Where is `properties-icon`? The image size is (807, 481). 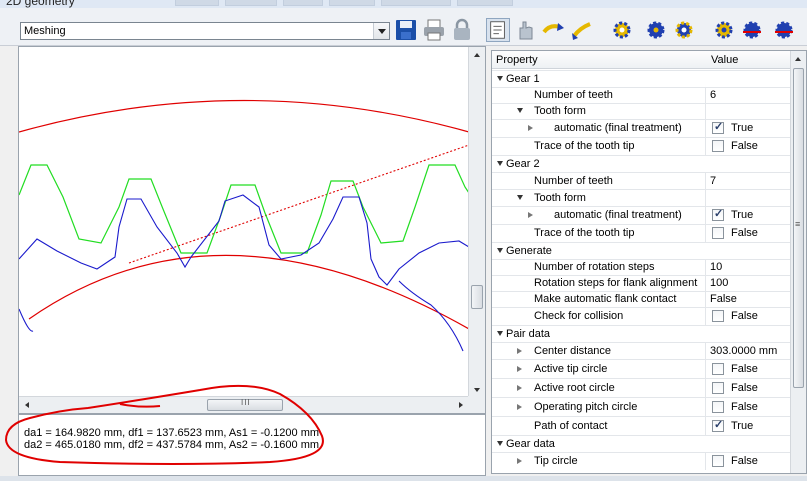 properties-icon is located at coordinates (498, 30).